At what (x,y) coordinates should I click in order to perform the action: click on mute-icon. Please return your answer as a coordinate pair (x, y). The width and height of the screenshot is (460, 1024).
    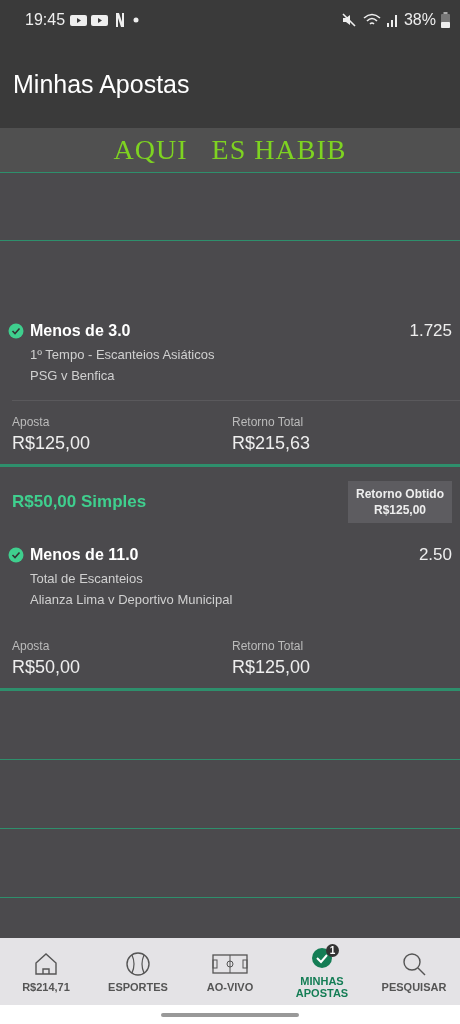
    Looking at the image, I should click on (348, 20).